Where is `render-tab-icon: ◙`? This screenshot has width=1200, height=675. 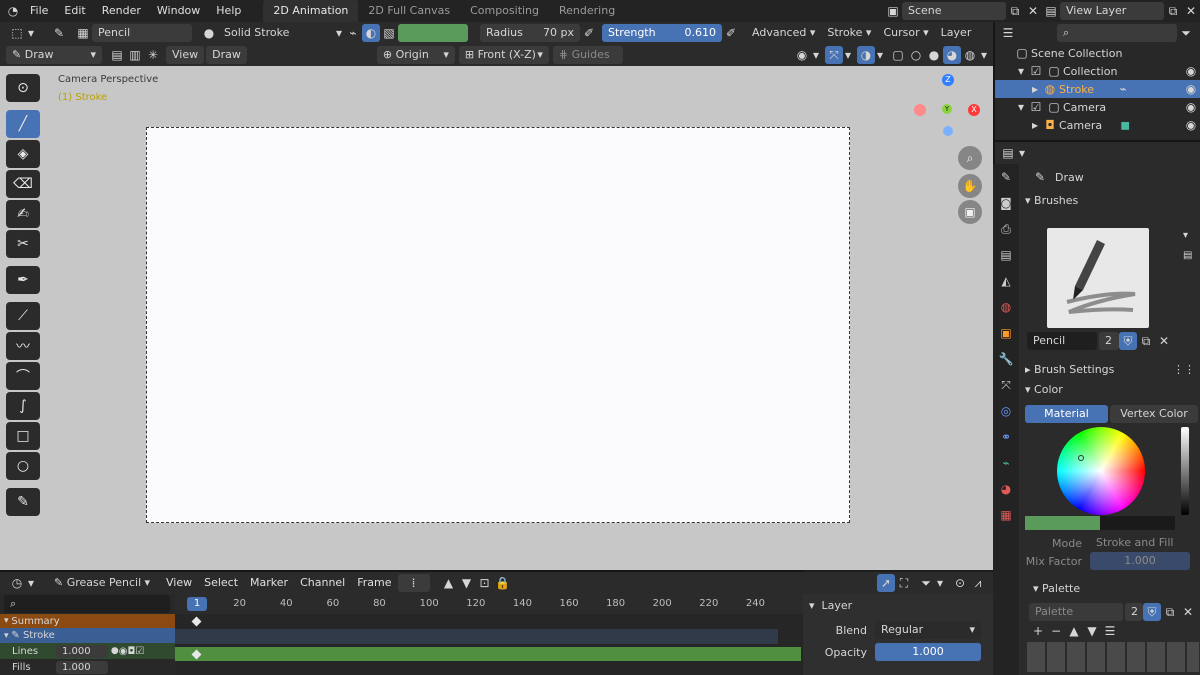 render-tab-icon: ◙ is located at coordinates (1006, 203).